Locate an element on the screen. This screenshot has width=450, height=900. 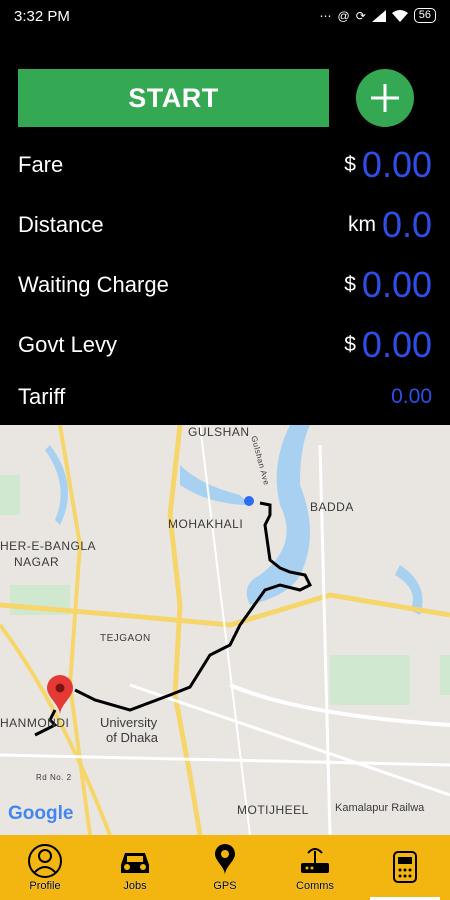
map-label-sher-e-bangla: HER-E-BANGLA is located at coordinates (48, 546).